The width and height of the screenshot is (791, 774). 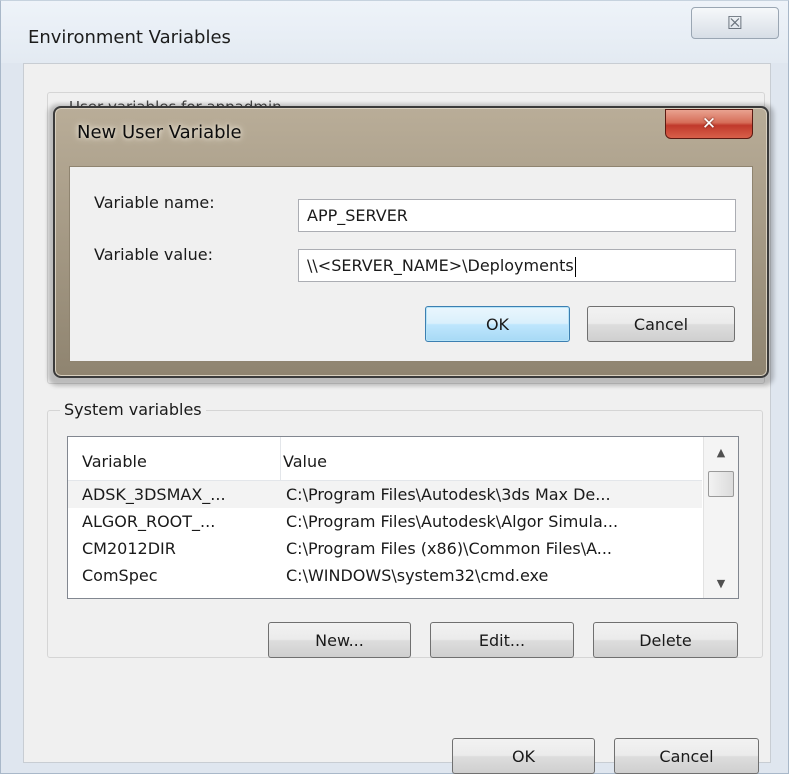 What do you see at coordinates (517, 215) in the screenshot?
I see `variable-name-input: APP_SERVER` at bounding box center [517, 215].